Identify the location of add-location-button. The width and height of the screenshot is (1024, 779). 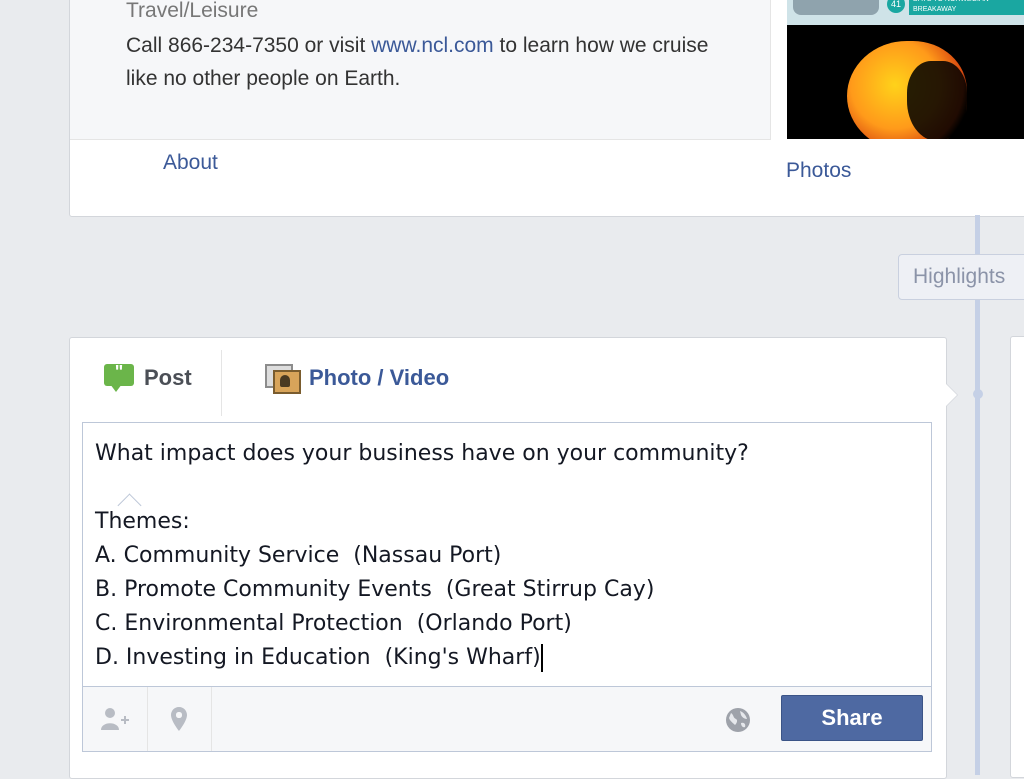
(179, 719).